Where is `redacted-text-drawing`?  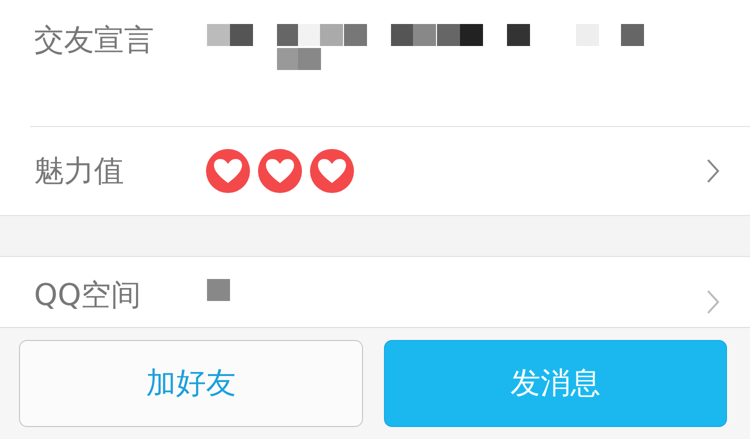 redacted-text-drawing is located at coordinates (218, 290).